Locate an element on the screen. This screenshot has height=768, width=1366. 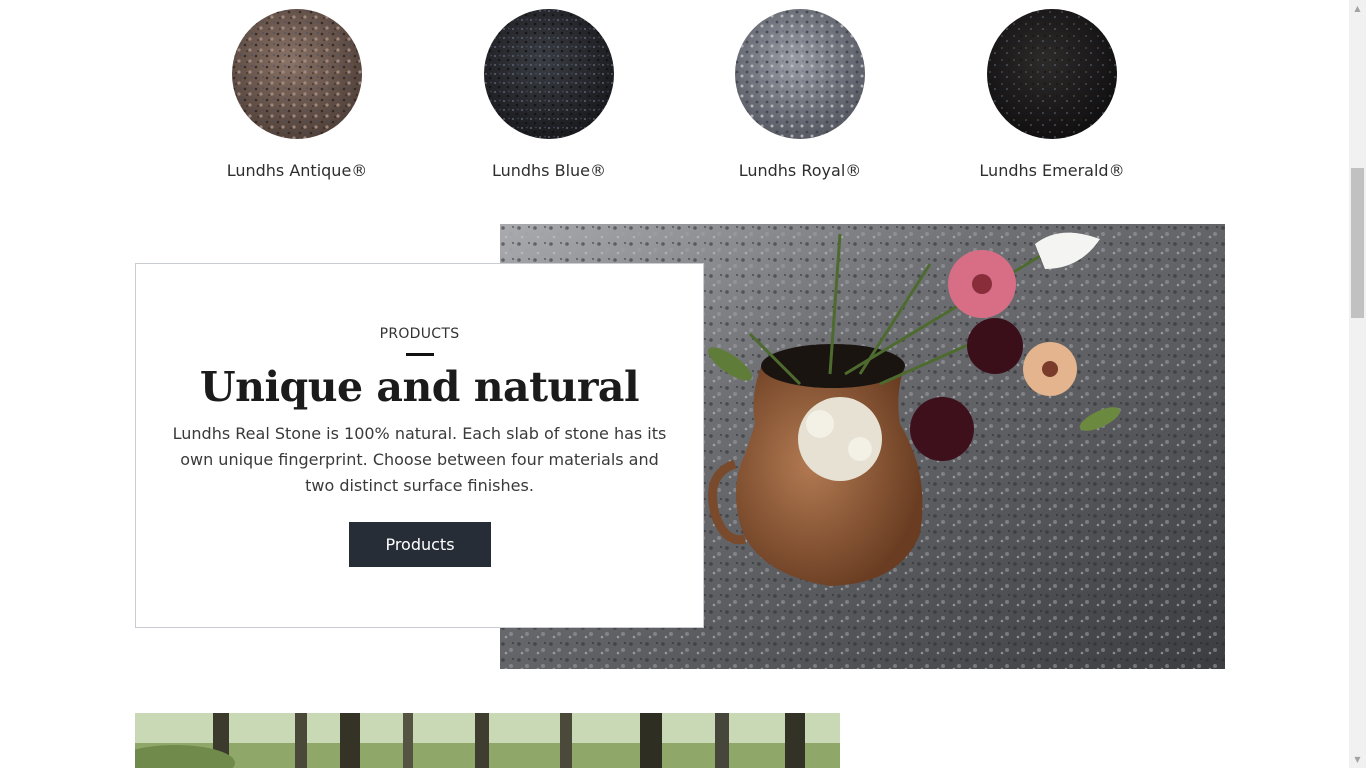
material-swatch-royal is located at coordinates (800, 74).